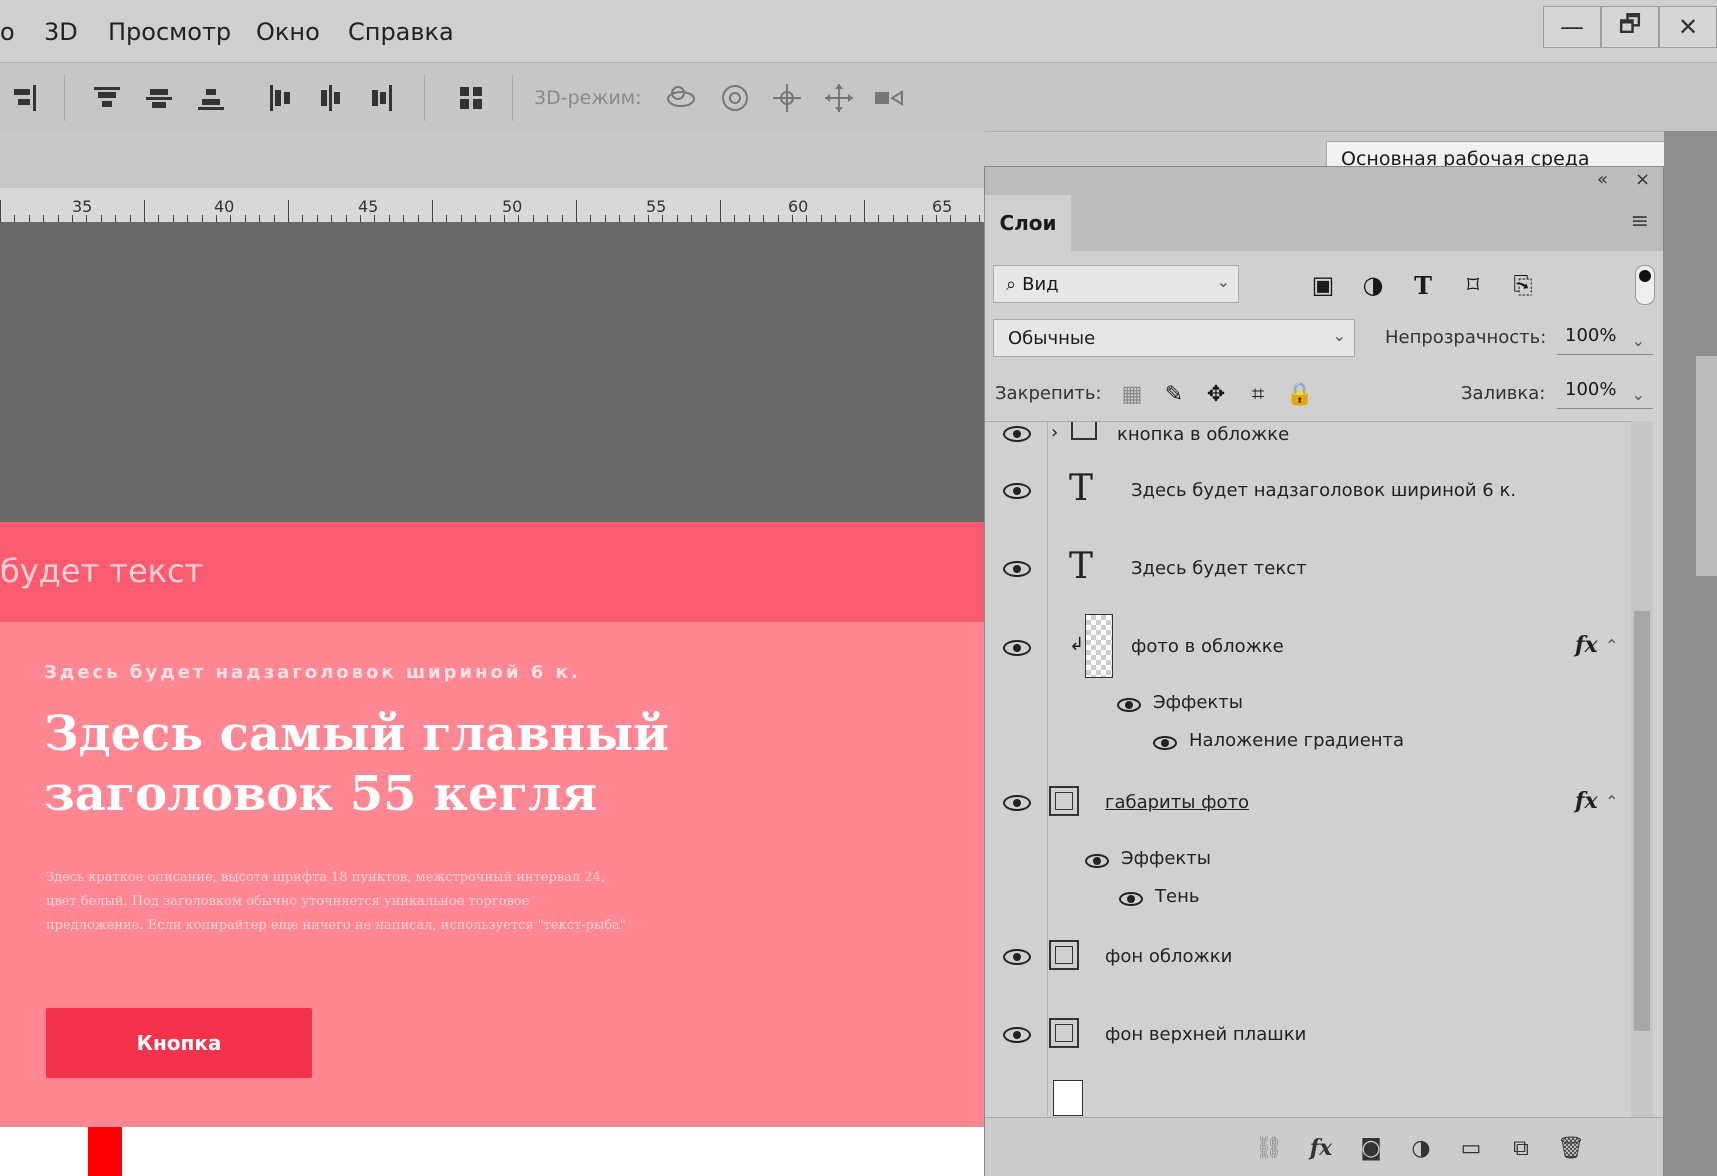 The image size is (1717, 1176). Describe the element at coordinates (839, 98) in the screenshot. I see `3d-slide-icon` at that location.